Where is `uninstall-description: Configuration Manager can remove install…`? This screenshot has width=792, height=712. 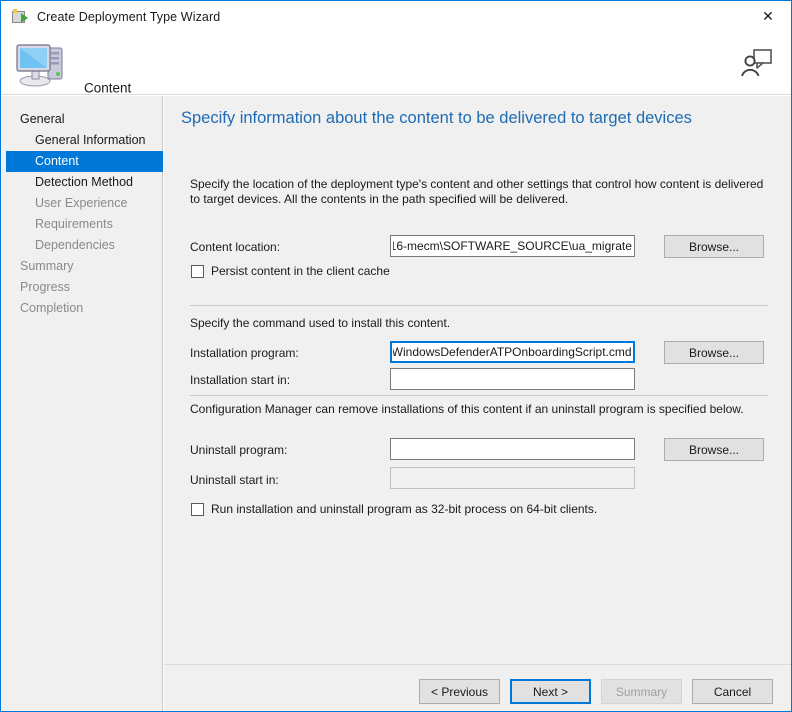
uninstall-description: Configuration Manager can remove install… is located at coordinates (467, 409).